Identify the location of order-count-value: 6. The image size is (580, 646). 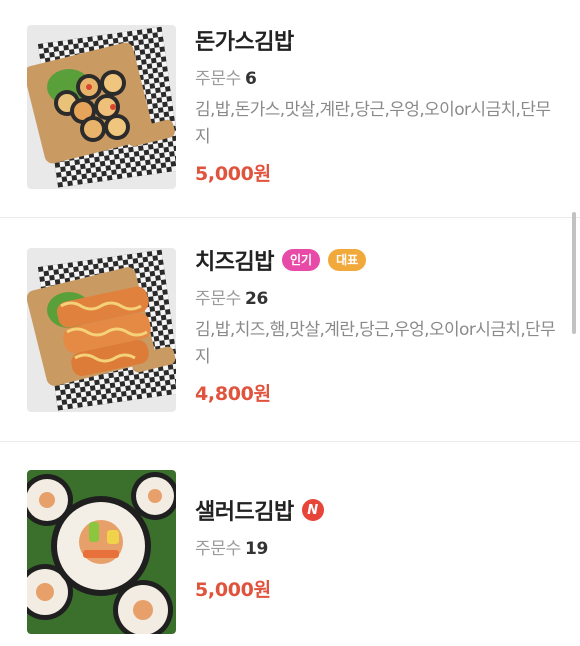
(251, 79).